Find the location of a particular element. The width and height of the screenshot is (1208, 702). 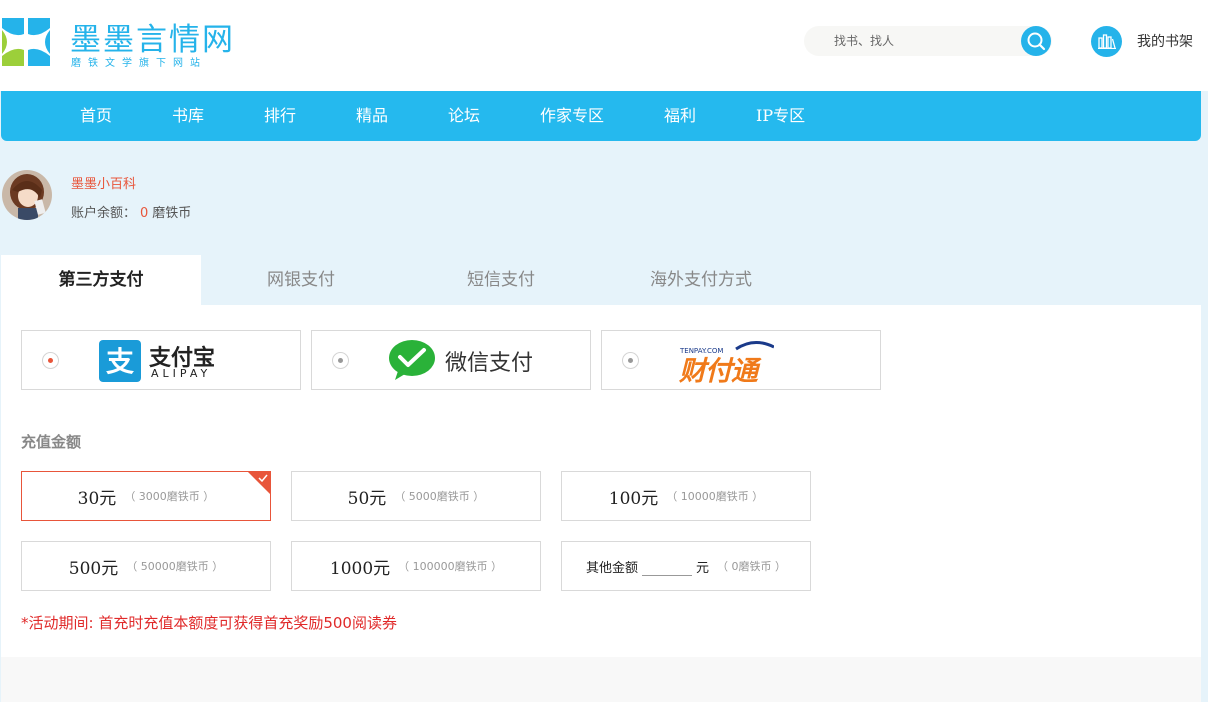

amount-option-other: 其他金额 元 （ 0磨铁币 ） is located at coordinates (686, 566).